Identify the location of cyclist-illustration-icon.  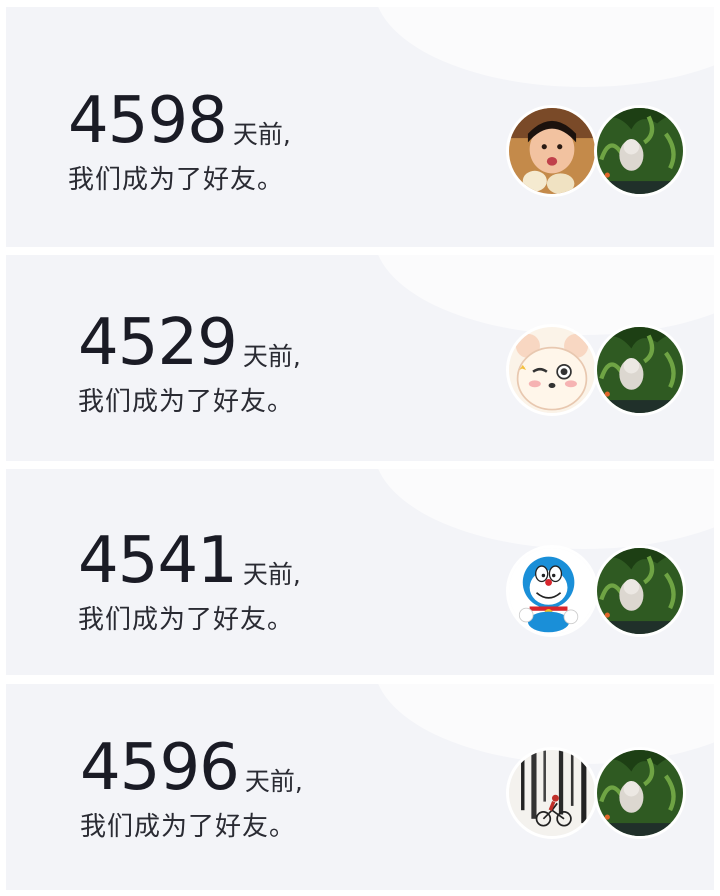
(552, 793).